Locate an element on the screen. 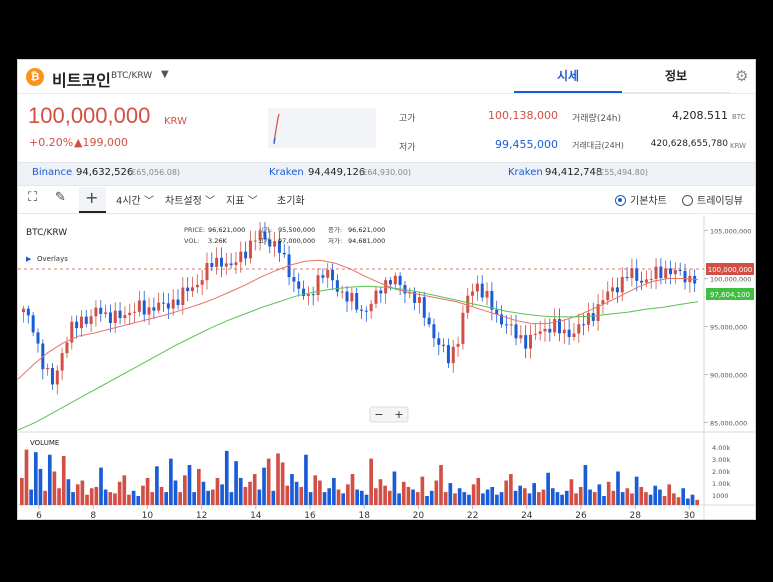 The height and width of the screenshot is (582, 773). basic-chart-radio is located at coordinates (620, 200).